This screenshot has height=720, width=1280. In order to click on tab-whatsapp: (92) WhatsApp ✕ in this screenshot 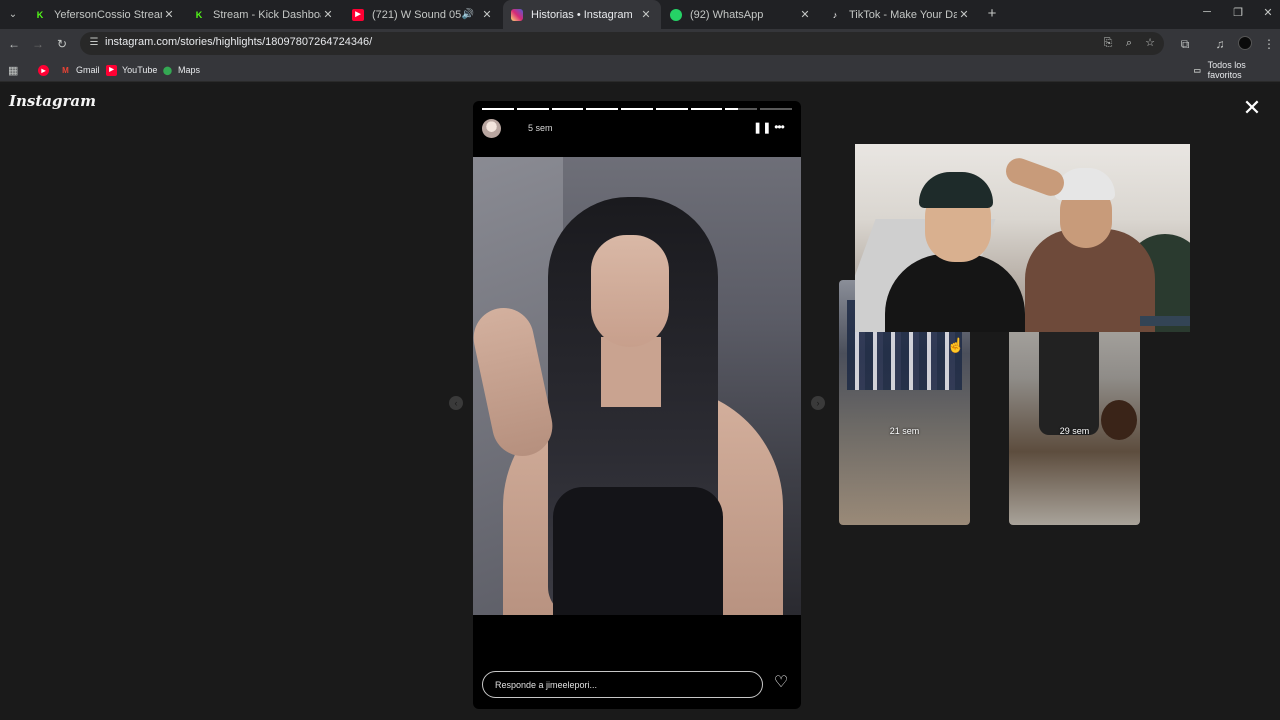, I will do `click(741, 14)`.